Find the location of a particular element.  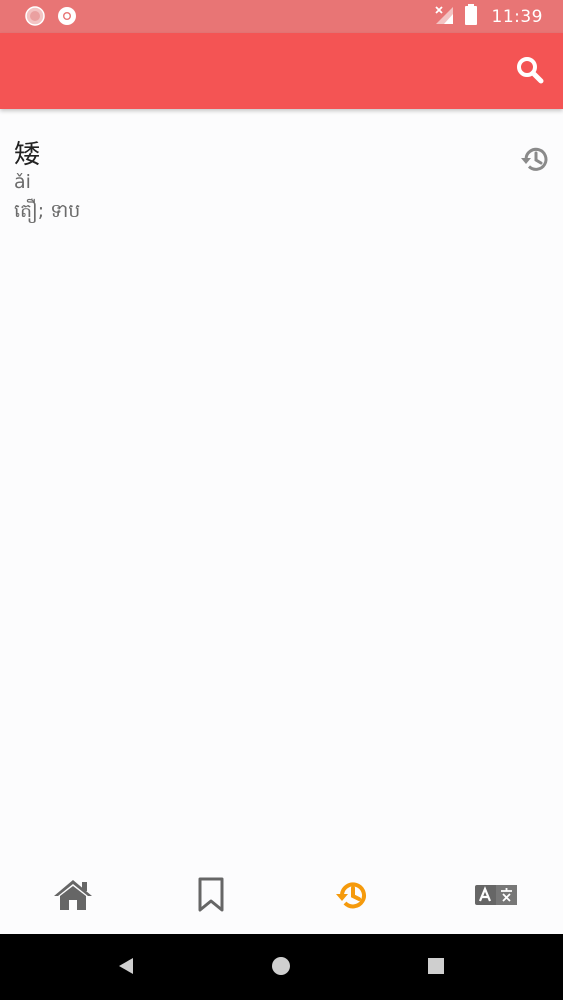

status-right: 11:39 is located at coordinates (489, 17).